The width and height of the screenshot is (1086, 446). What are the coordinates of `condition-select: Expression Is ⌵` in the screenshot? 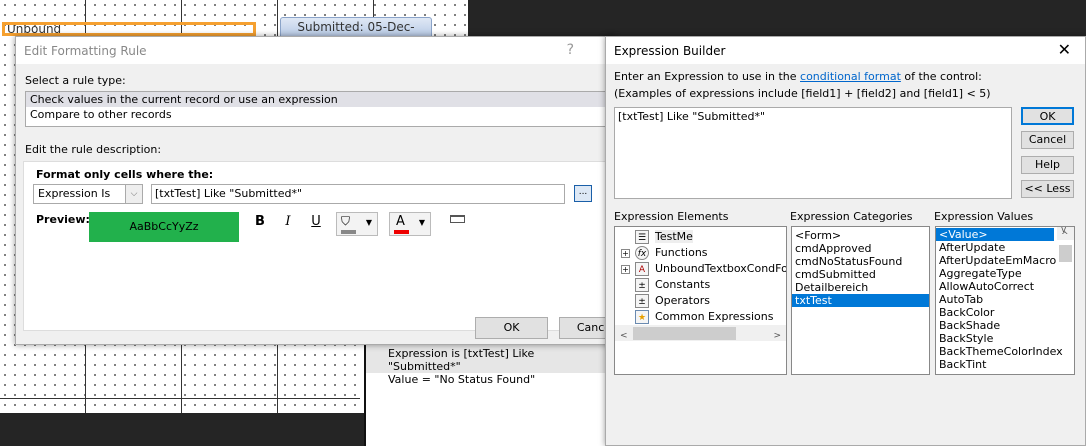 It's located at (88, 194).